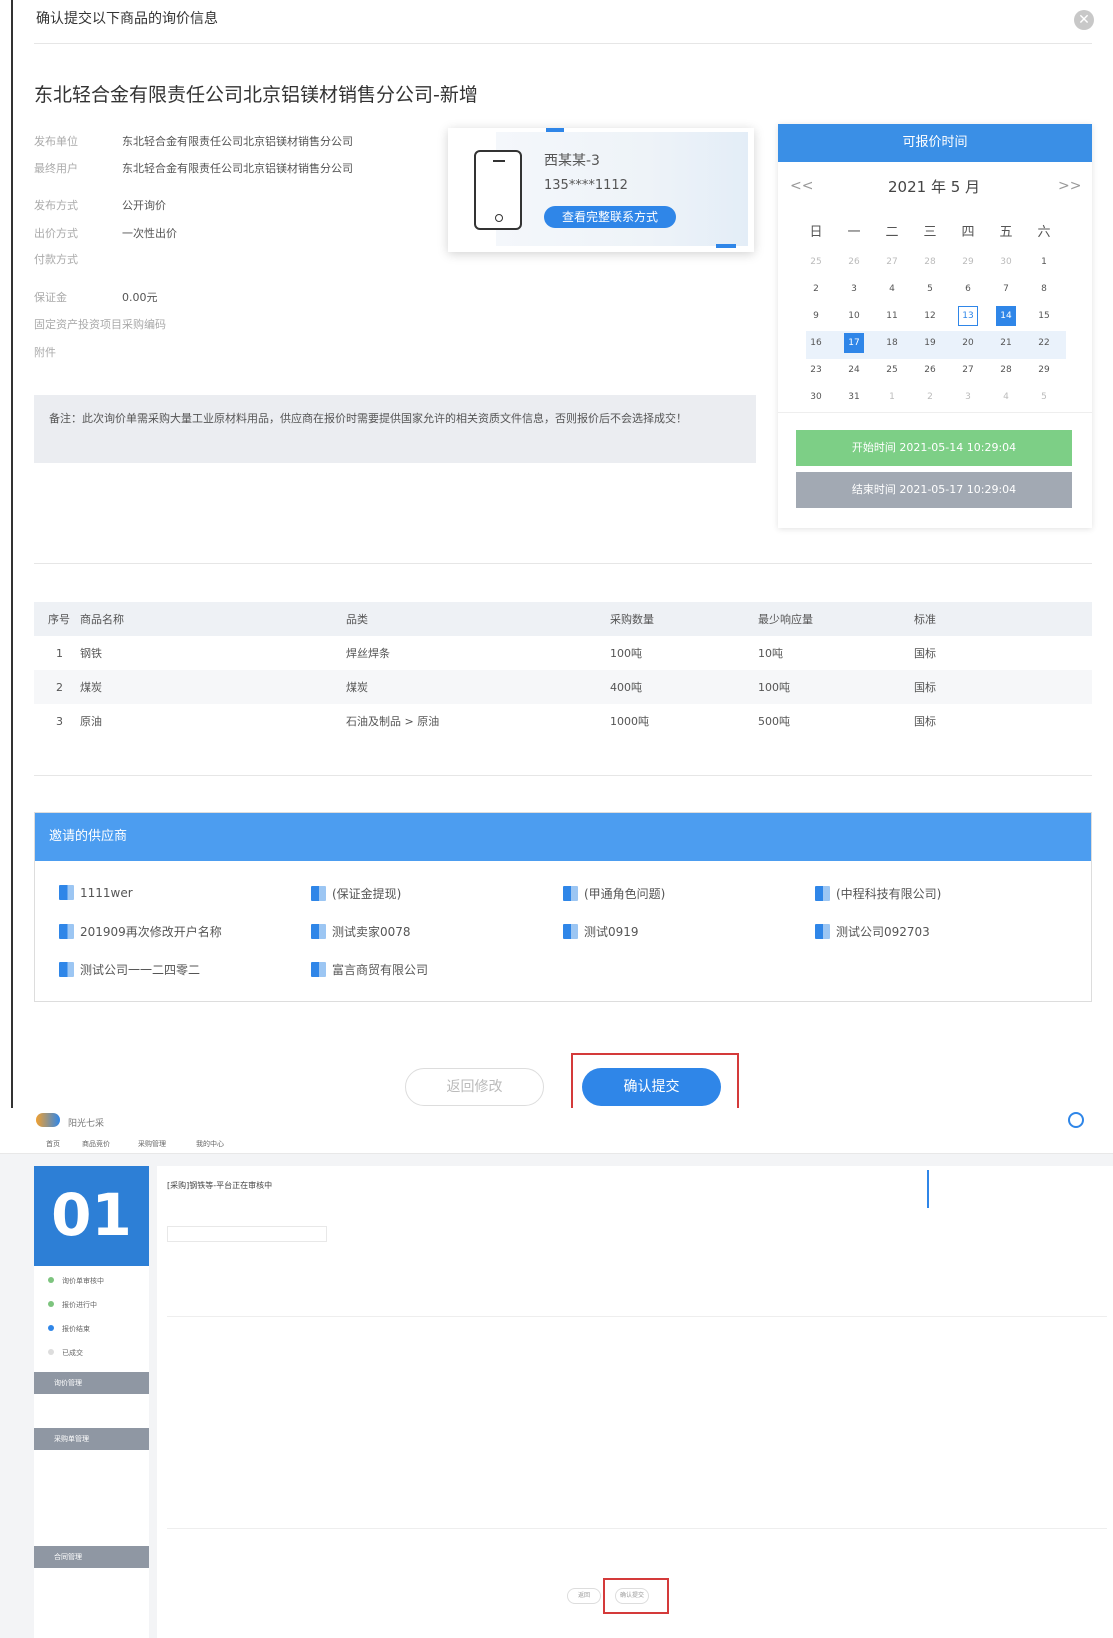  I want to click on view-contact-button: 查看完整联系方式, so click(610, 217).